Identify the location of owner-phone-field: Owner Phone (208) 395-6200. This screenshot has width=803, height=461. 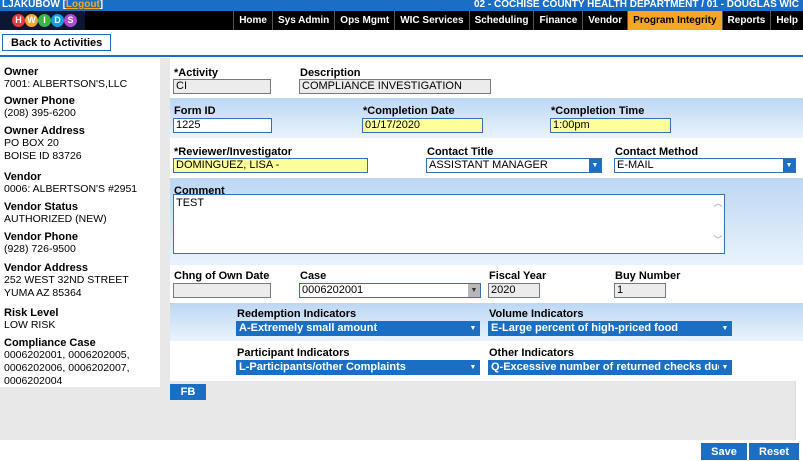
(40, 107).